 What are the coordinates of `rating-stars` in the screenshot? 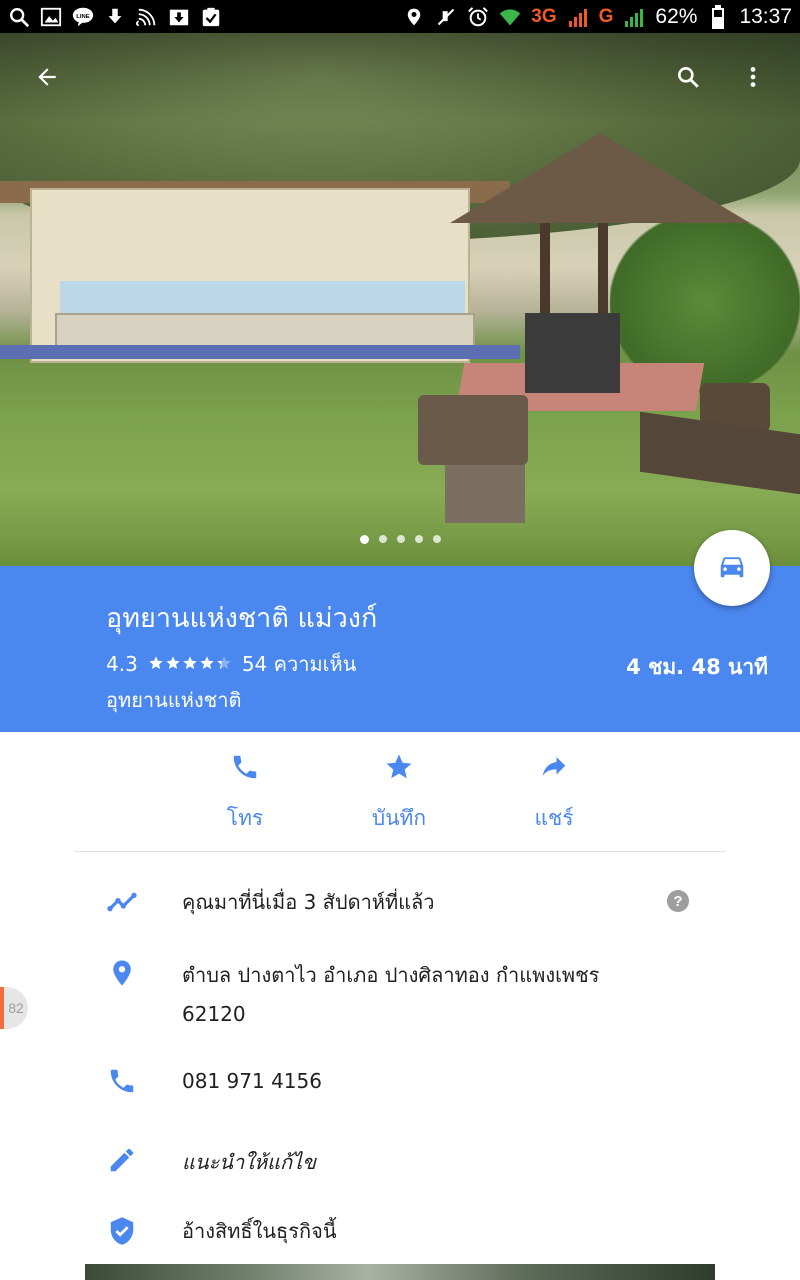 It's located at (190, 664).